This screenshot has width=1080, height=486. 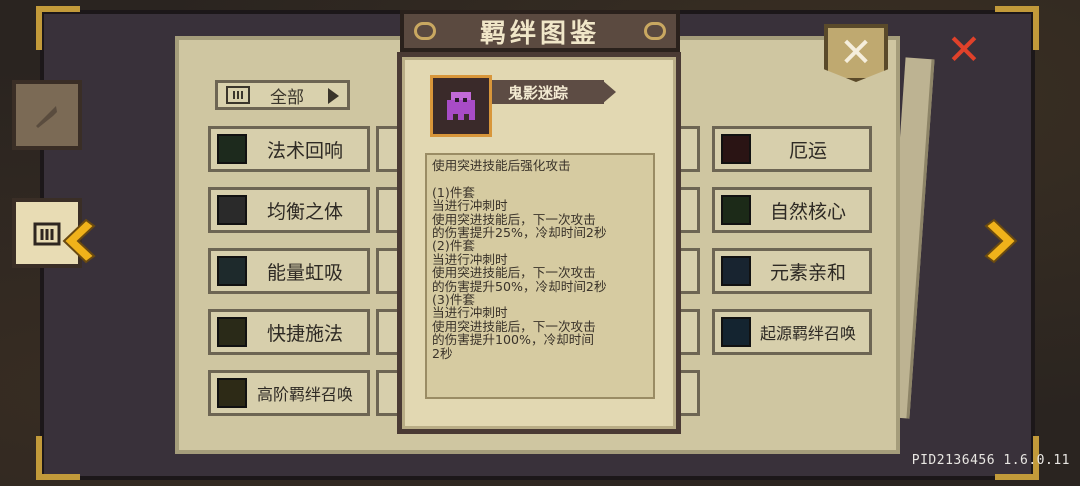 I want to click on close-popup-button: ✕, so click(x=964, y=50).